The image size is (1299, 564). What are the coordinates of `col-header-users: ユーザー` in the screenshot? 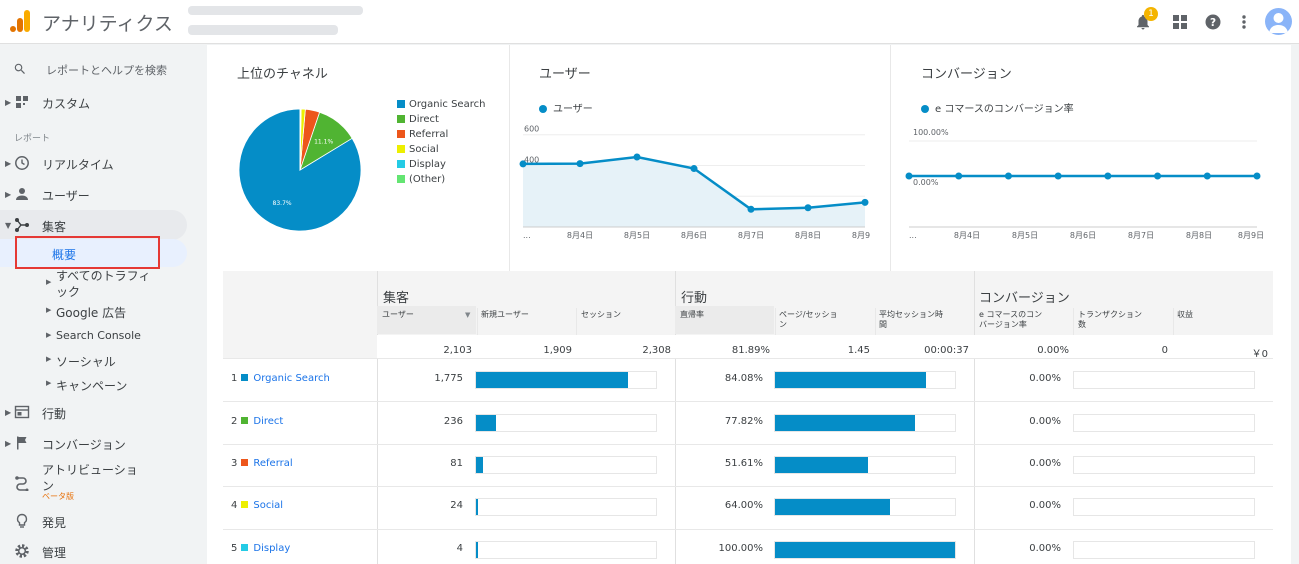 It's located at (398, 315).